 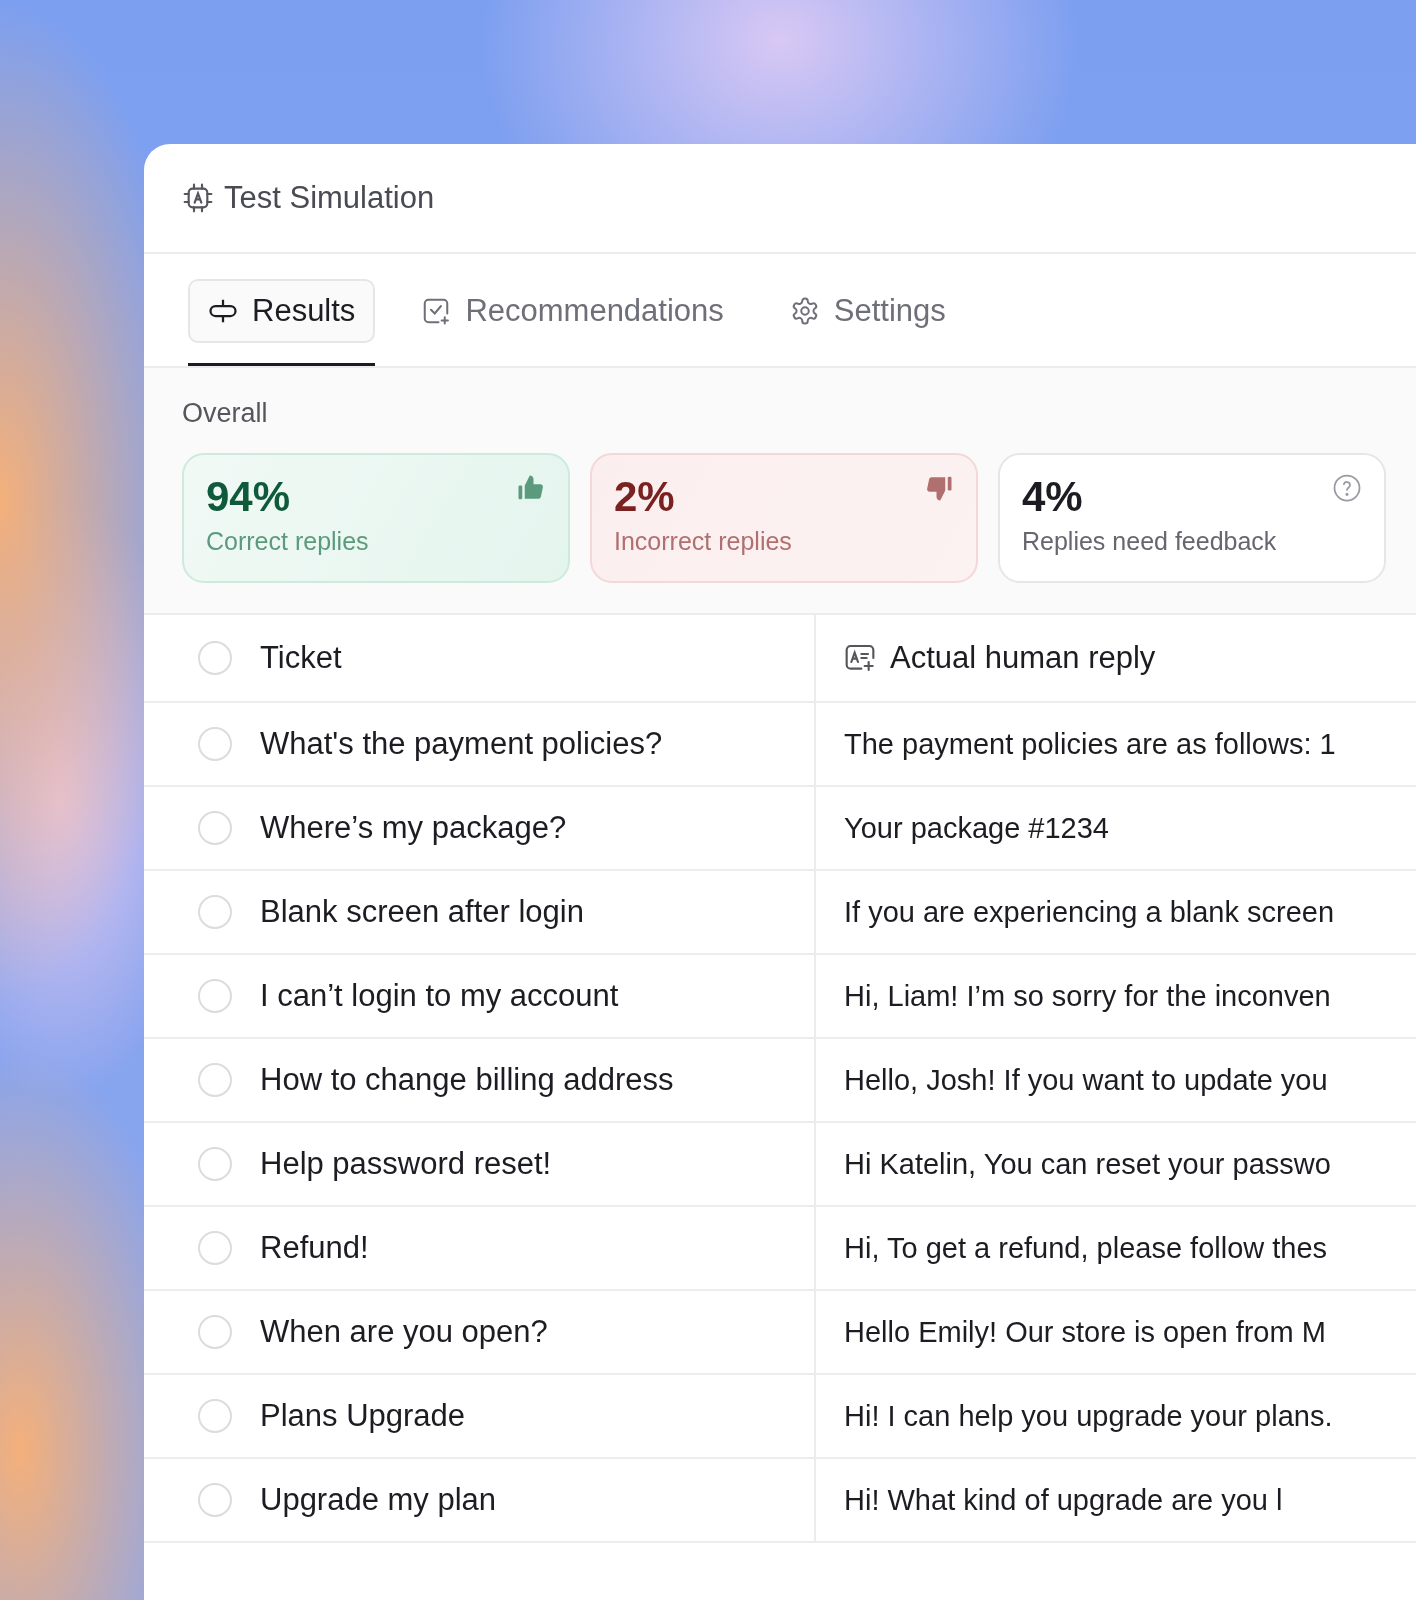 I want to click on table-cell: Hello, Josh! If you want to update you, so click(x=1086, y=1080).